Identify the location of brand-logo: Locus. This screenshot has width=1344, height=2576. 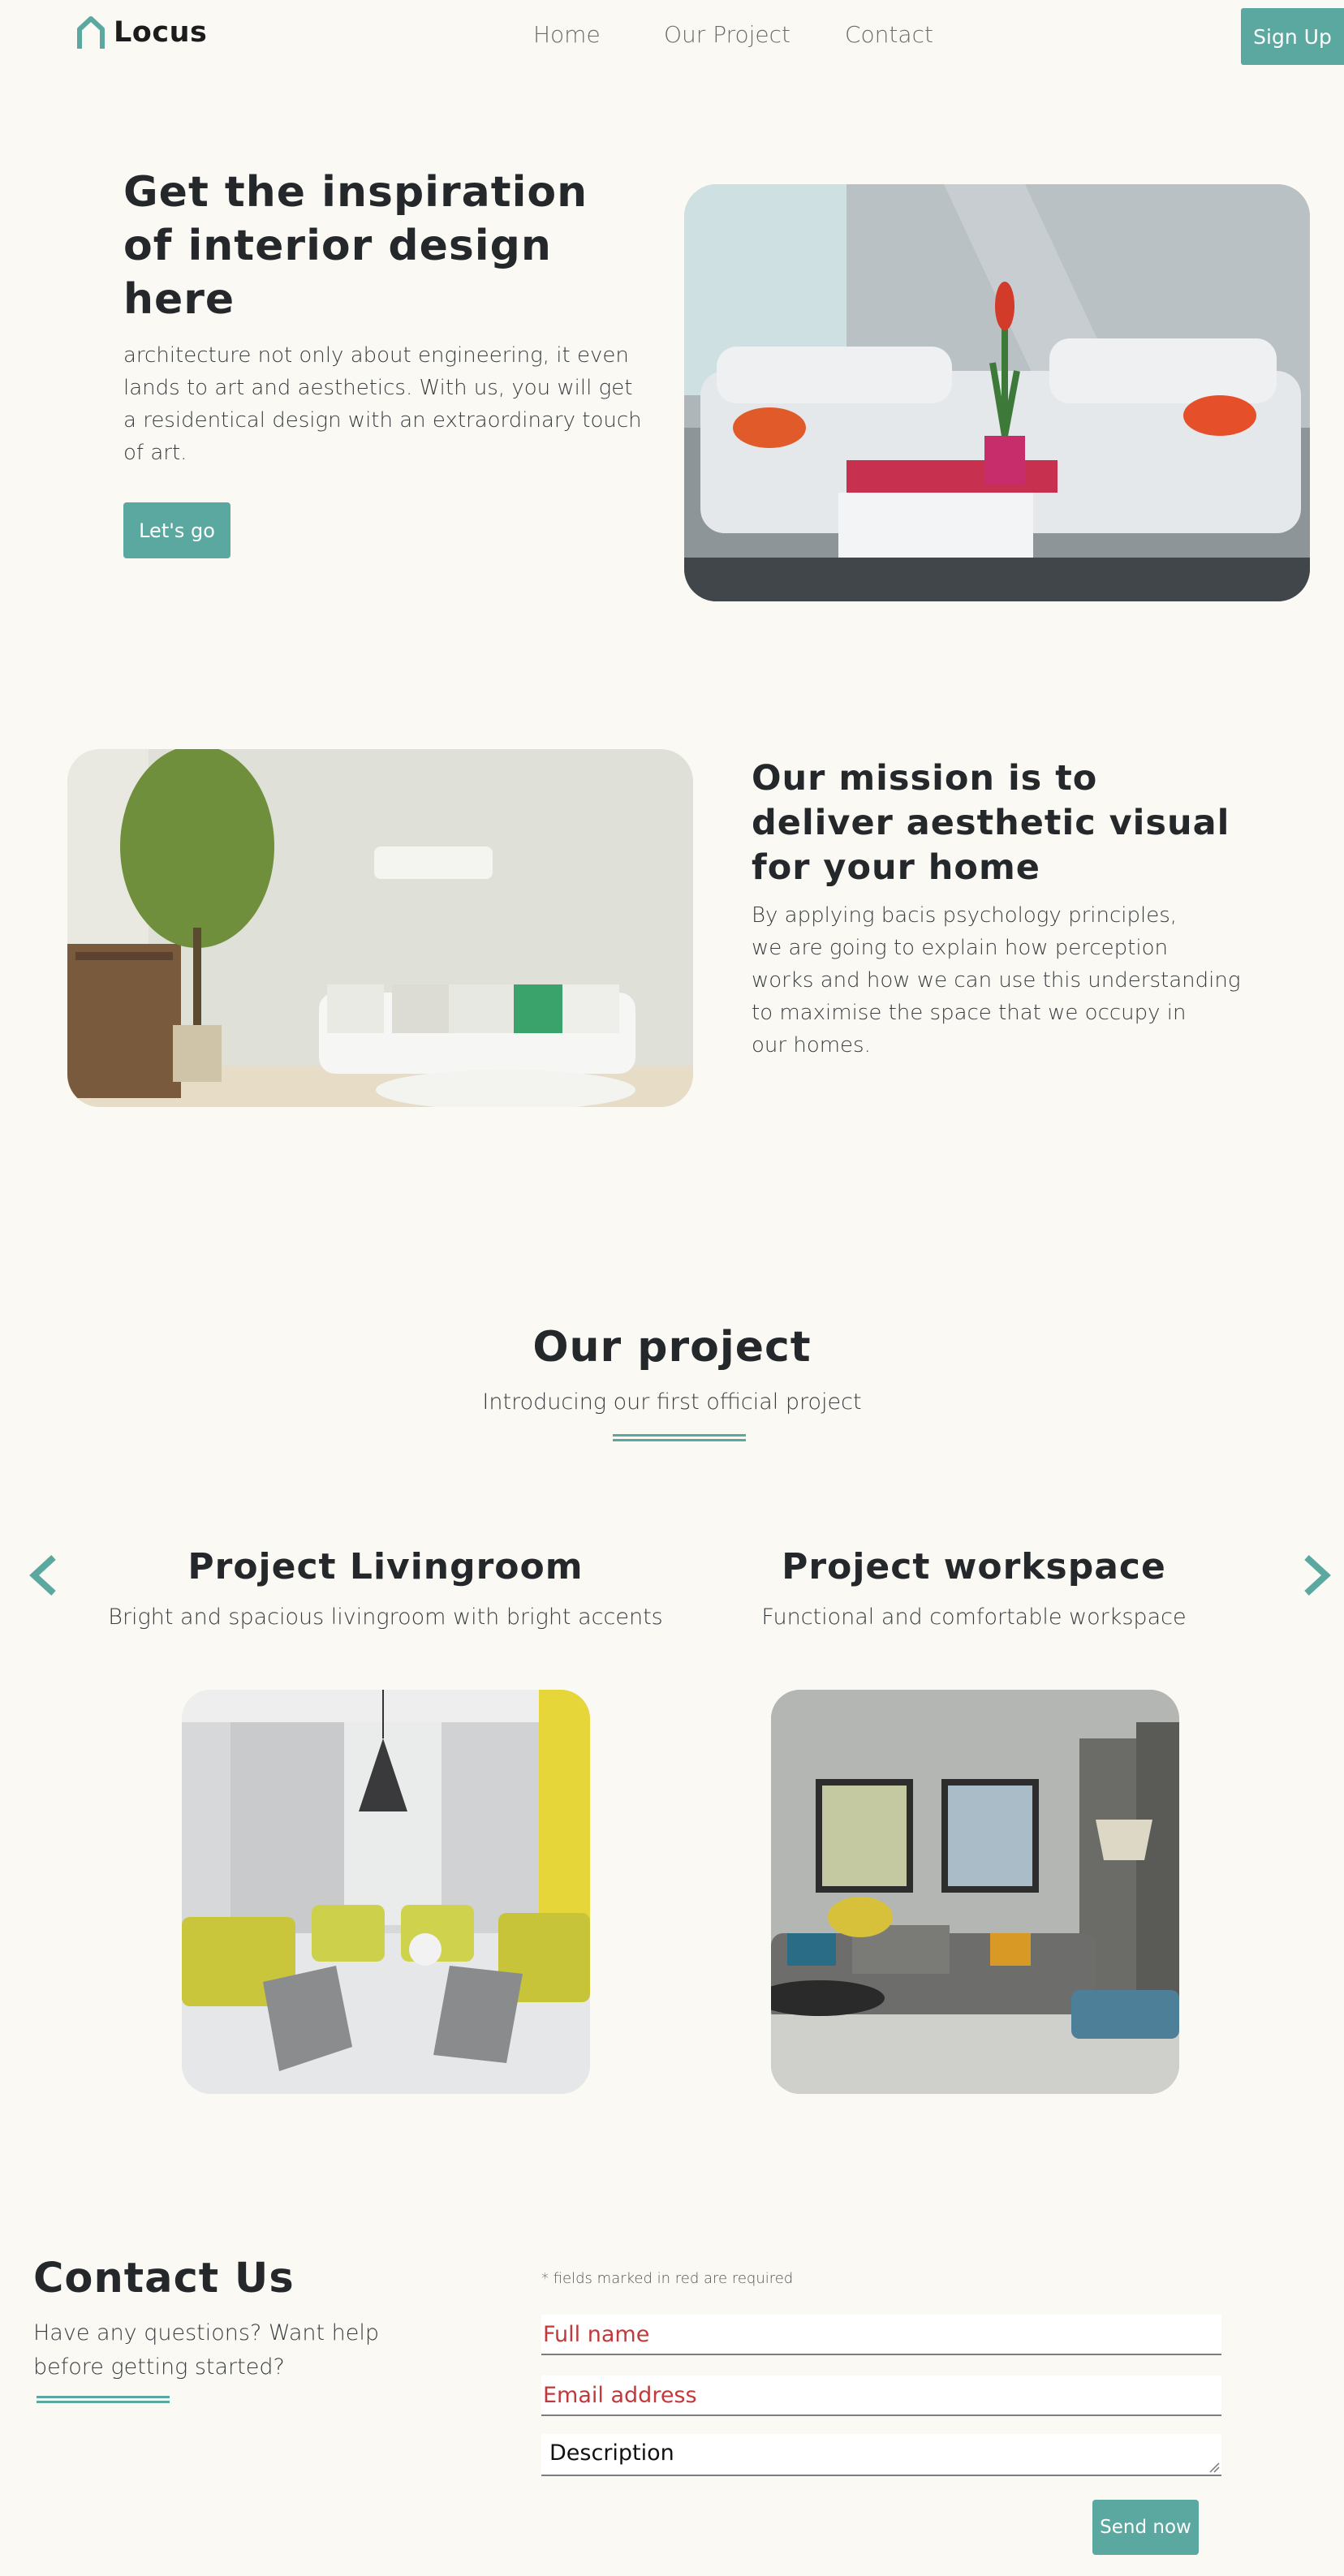
(141, 33).